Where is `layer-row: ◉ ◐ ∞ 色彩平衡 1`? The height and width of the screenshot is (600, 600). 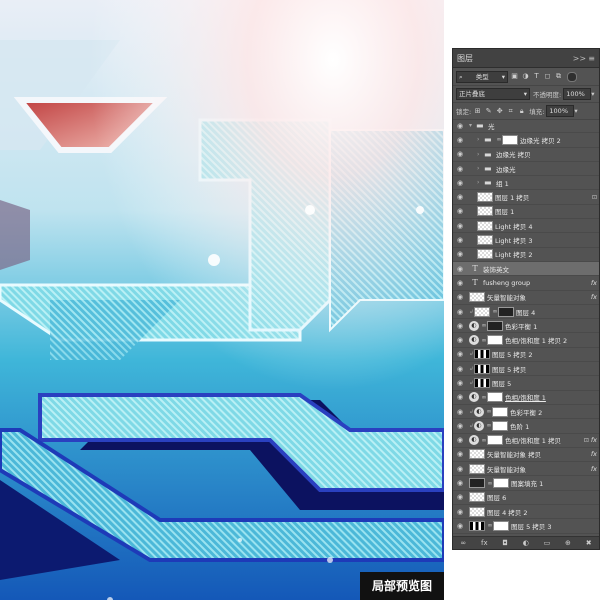 layer-row: ◉ ◐ ∞ 色彩平衡 1 is located at coordinates (526, 326).